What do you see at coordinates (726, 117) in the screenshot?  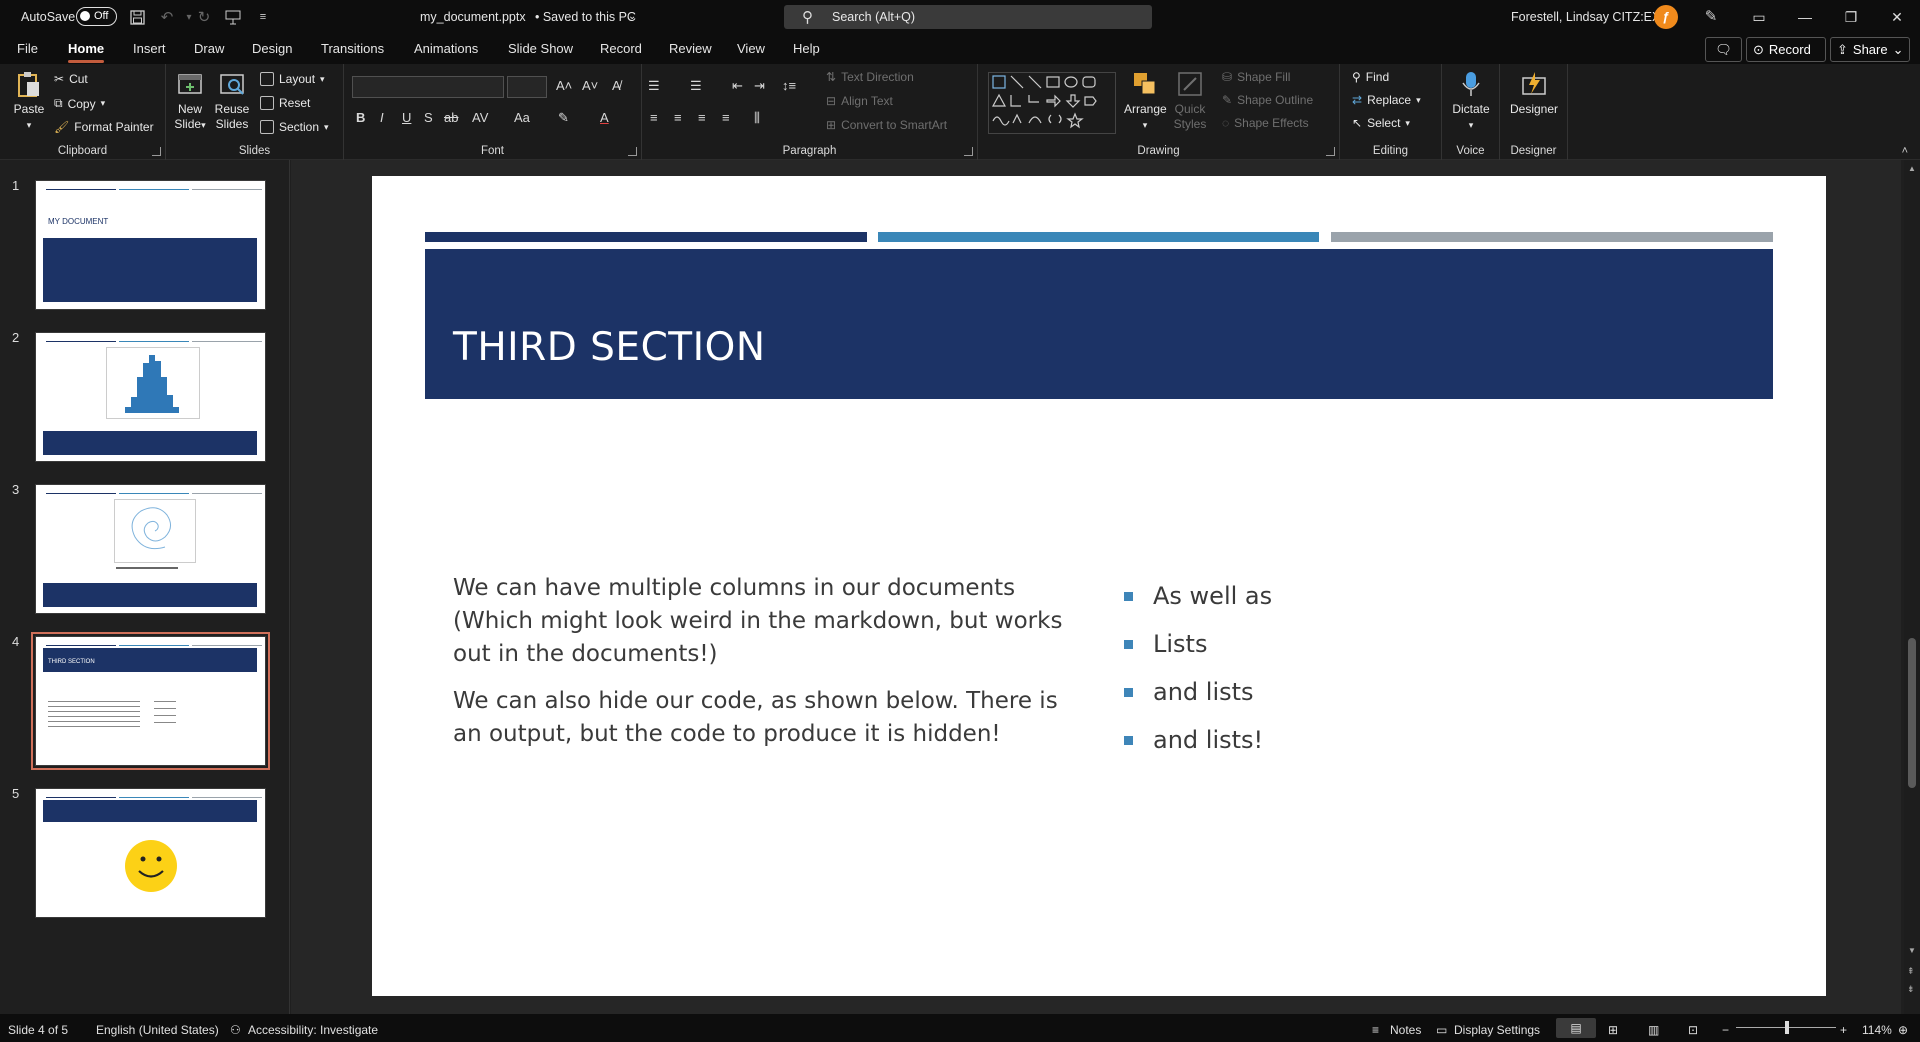 I see `justify-icon: ≡` at bounding box center [726, 117].